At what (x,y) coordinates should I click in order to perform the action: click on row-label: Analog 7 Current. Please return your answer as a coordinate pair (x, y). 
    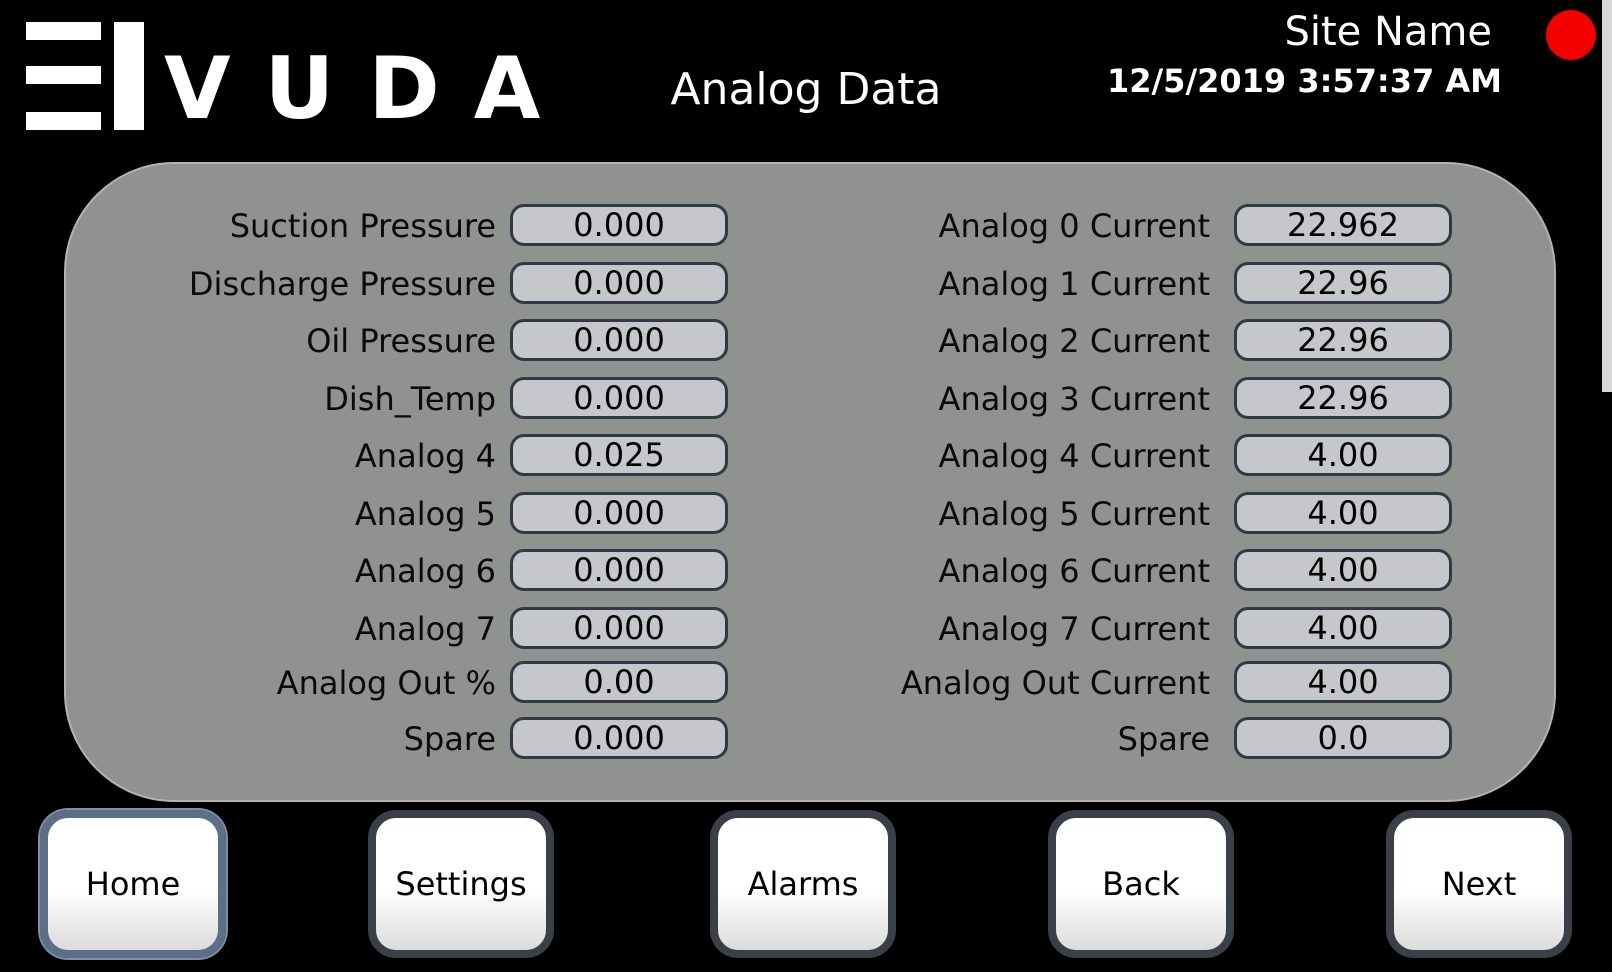
    Looking at the image, I should click on (1074, 629).